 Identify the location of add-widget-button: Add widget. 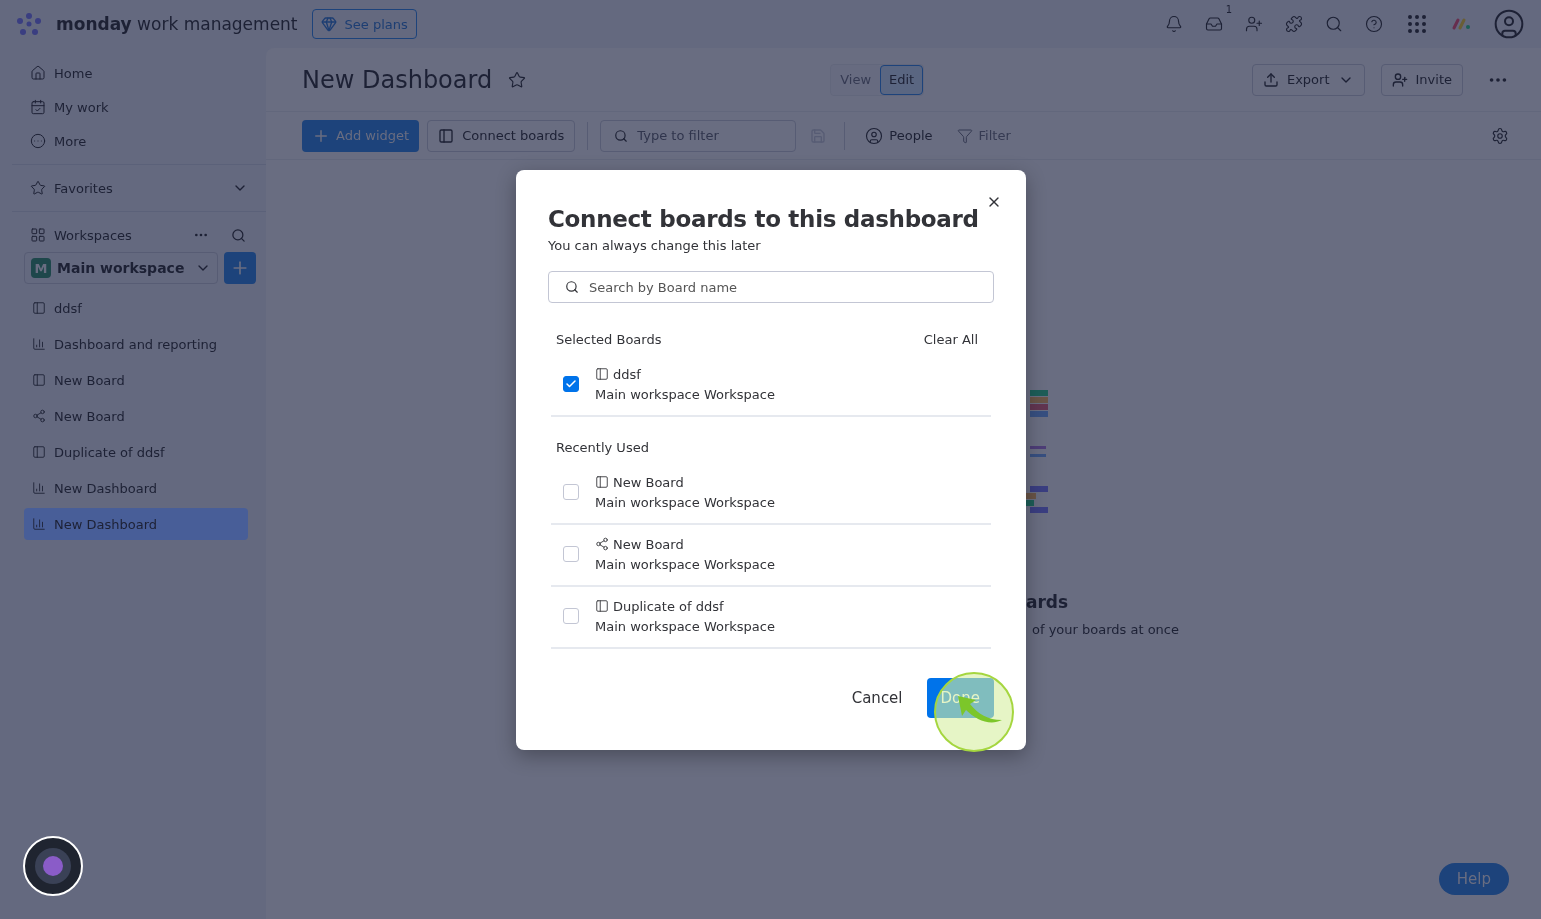
(361, 135).